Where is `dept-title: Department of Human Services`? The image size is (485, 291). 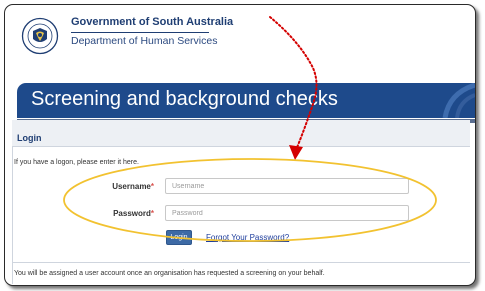 dept-title: Department of Human Services is located at coordinates (144, 41).